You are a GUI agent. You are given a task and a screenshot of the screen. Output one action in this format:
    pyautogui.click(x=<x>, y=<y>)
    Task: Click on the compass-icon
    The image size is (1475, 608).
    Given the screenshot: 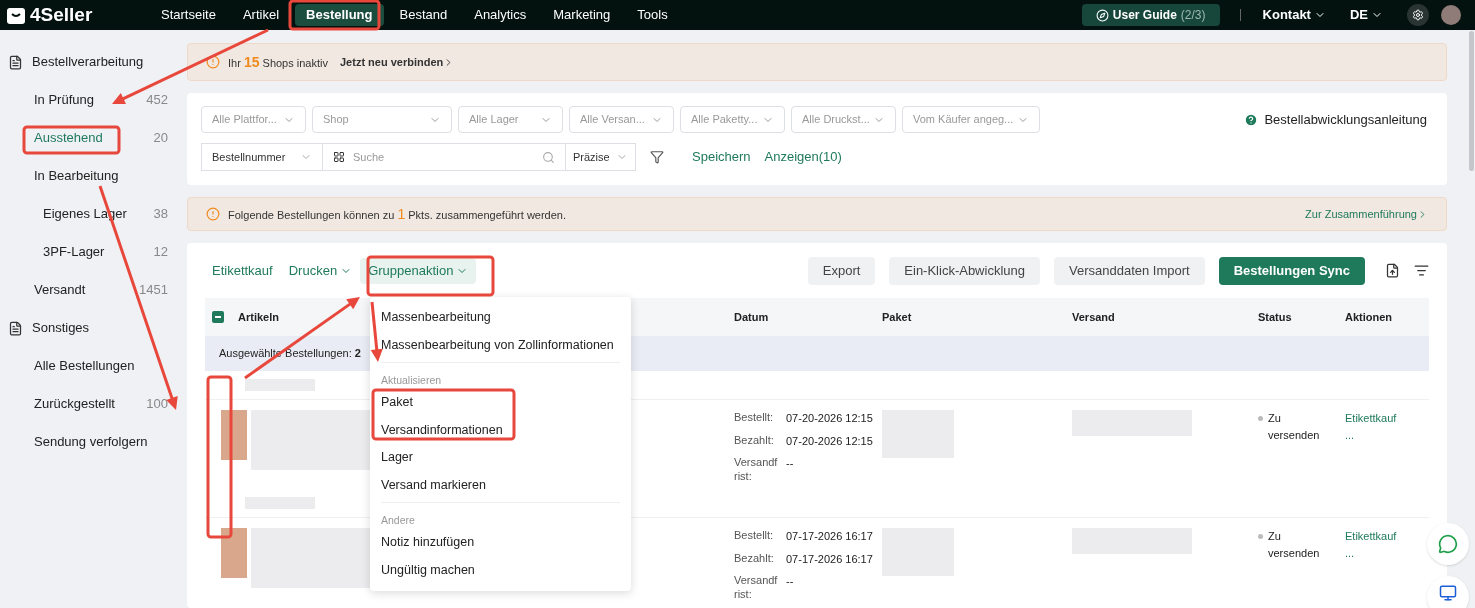 What is the action you would take?
    pyautogui.click(x=1102, y=15)
    